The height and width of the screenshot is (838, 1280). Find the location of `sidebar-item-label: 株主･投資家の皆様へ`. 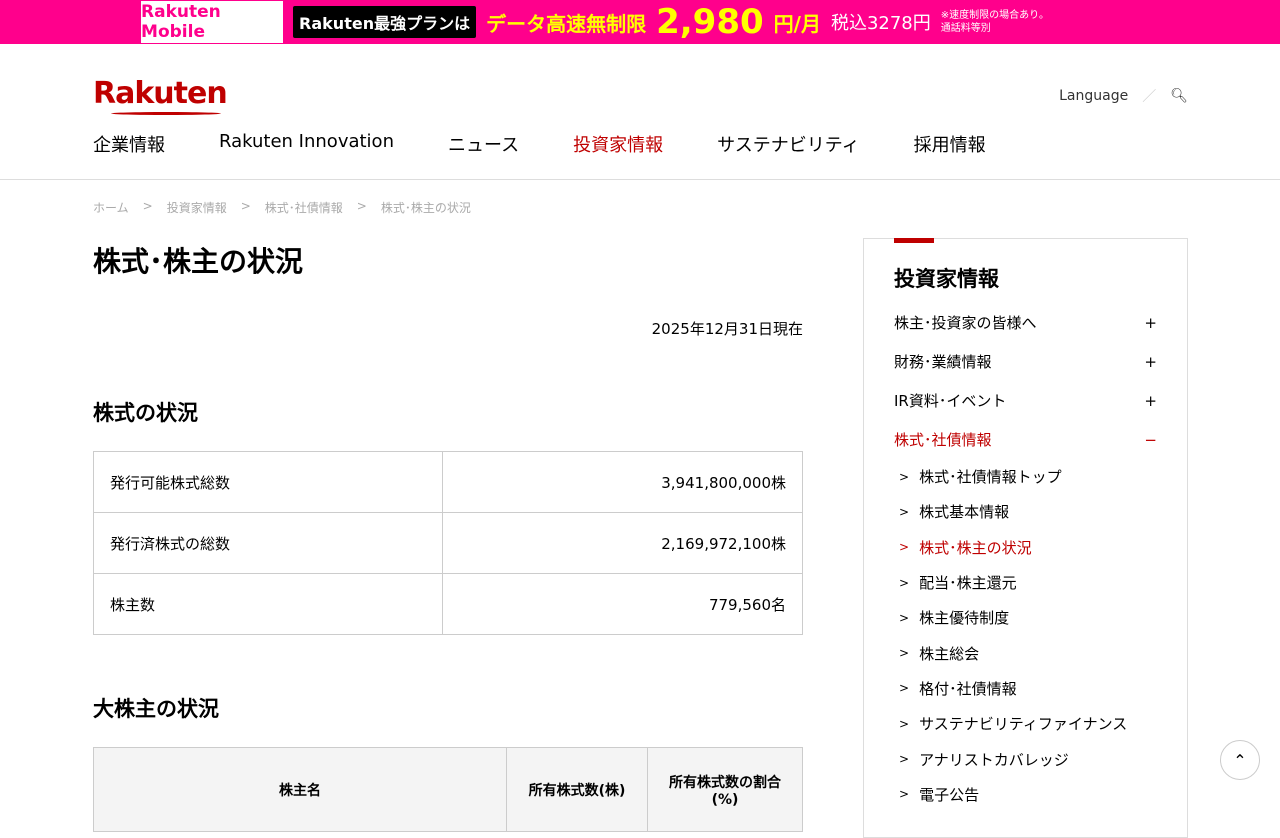

sidebar-item-label: 株主･投資家の皆様へ is located at coordinates (965, 323).